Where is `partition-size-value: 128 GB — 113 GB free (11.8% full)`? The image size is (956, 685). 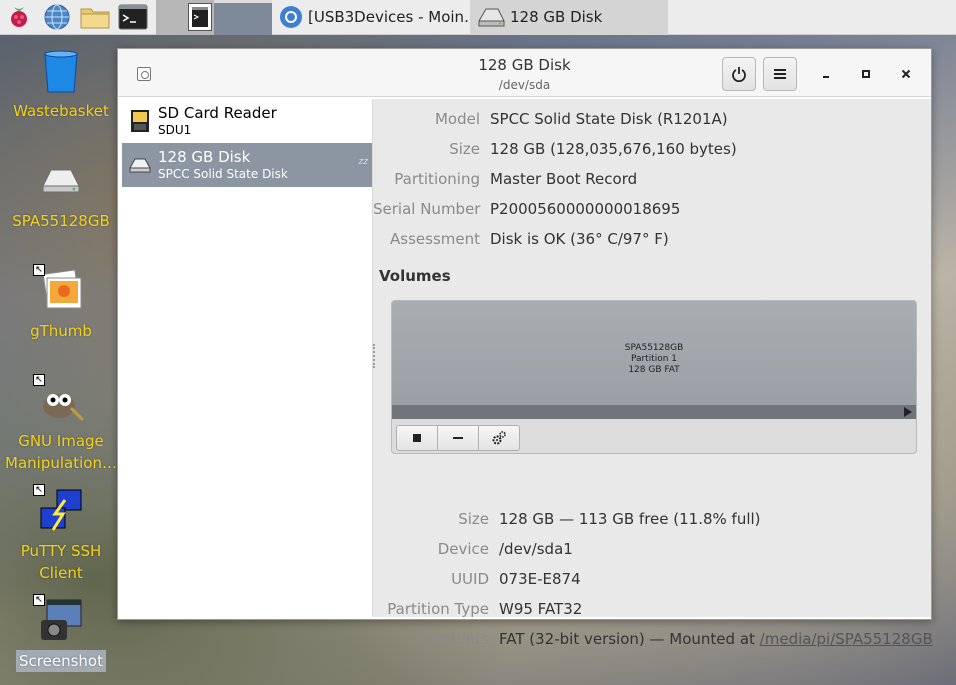
partition-size-value: 128 GB — 113 GB free (11.8% full) is located at coordinates (630, 519).